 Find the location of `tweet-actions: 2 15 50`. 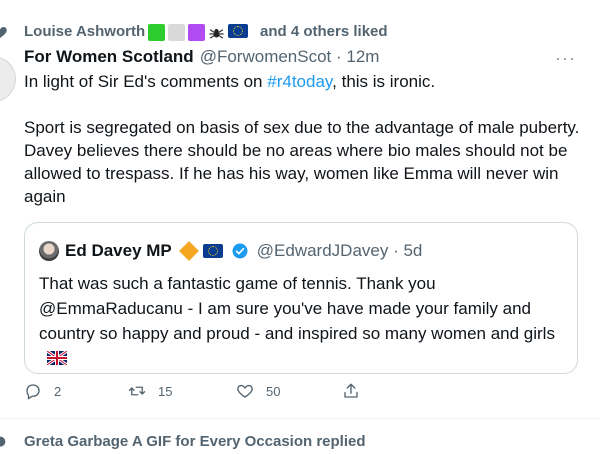

tweet-actions: 2 15 50 is located at coordinates (204, 395).